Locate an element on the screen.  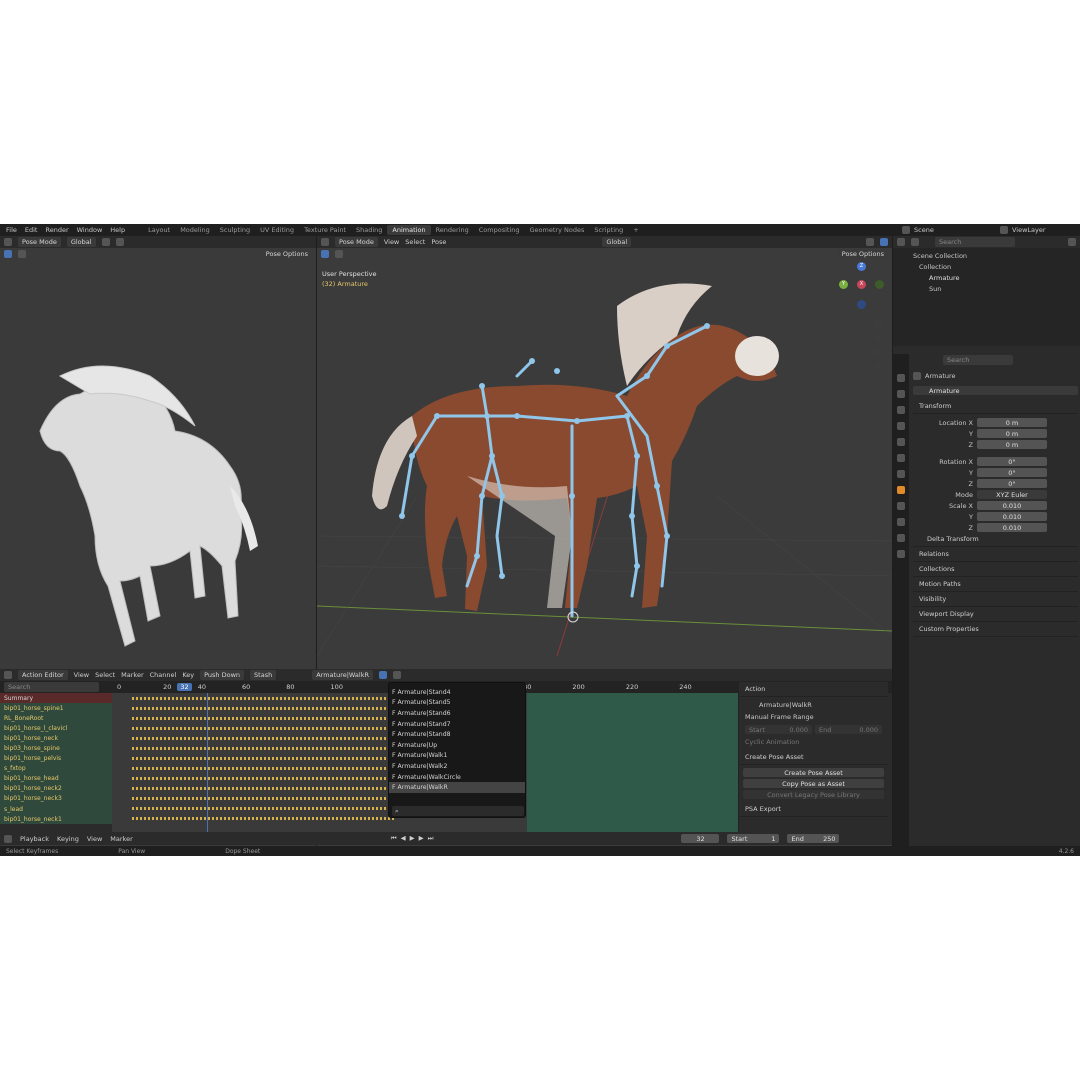
current-frame-indicator: 32 is located at coordinates (184, 687).